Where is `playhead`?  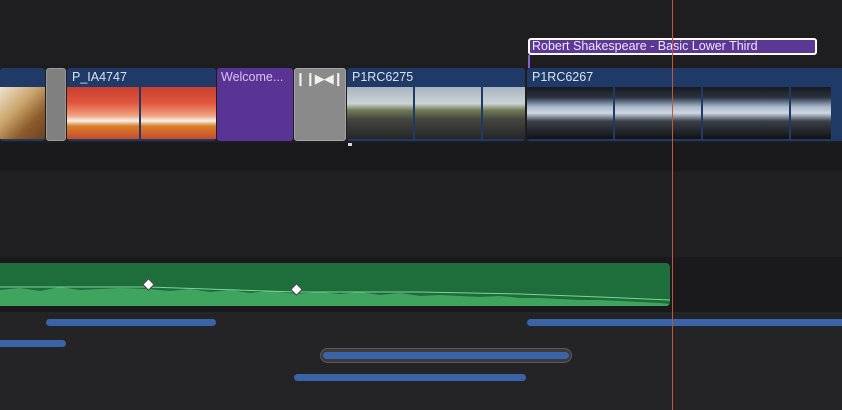
playhead is located at coordinates (672, 205).